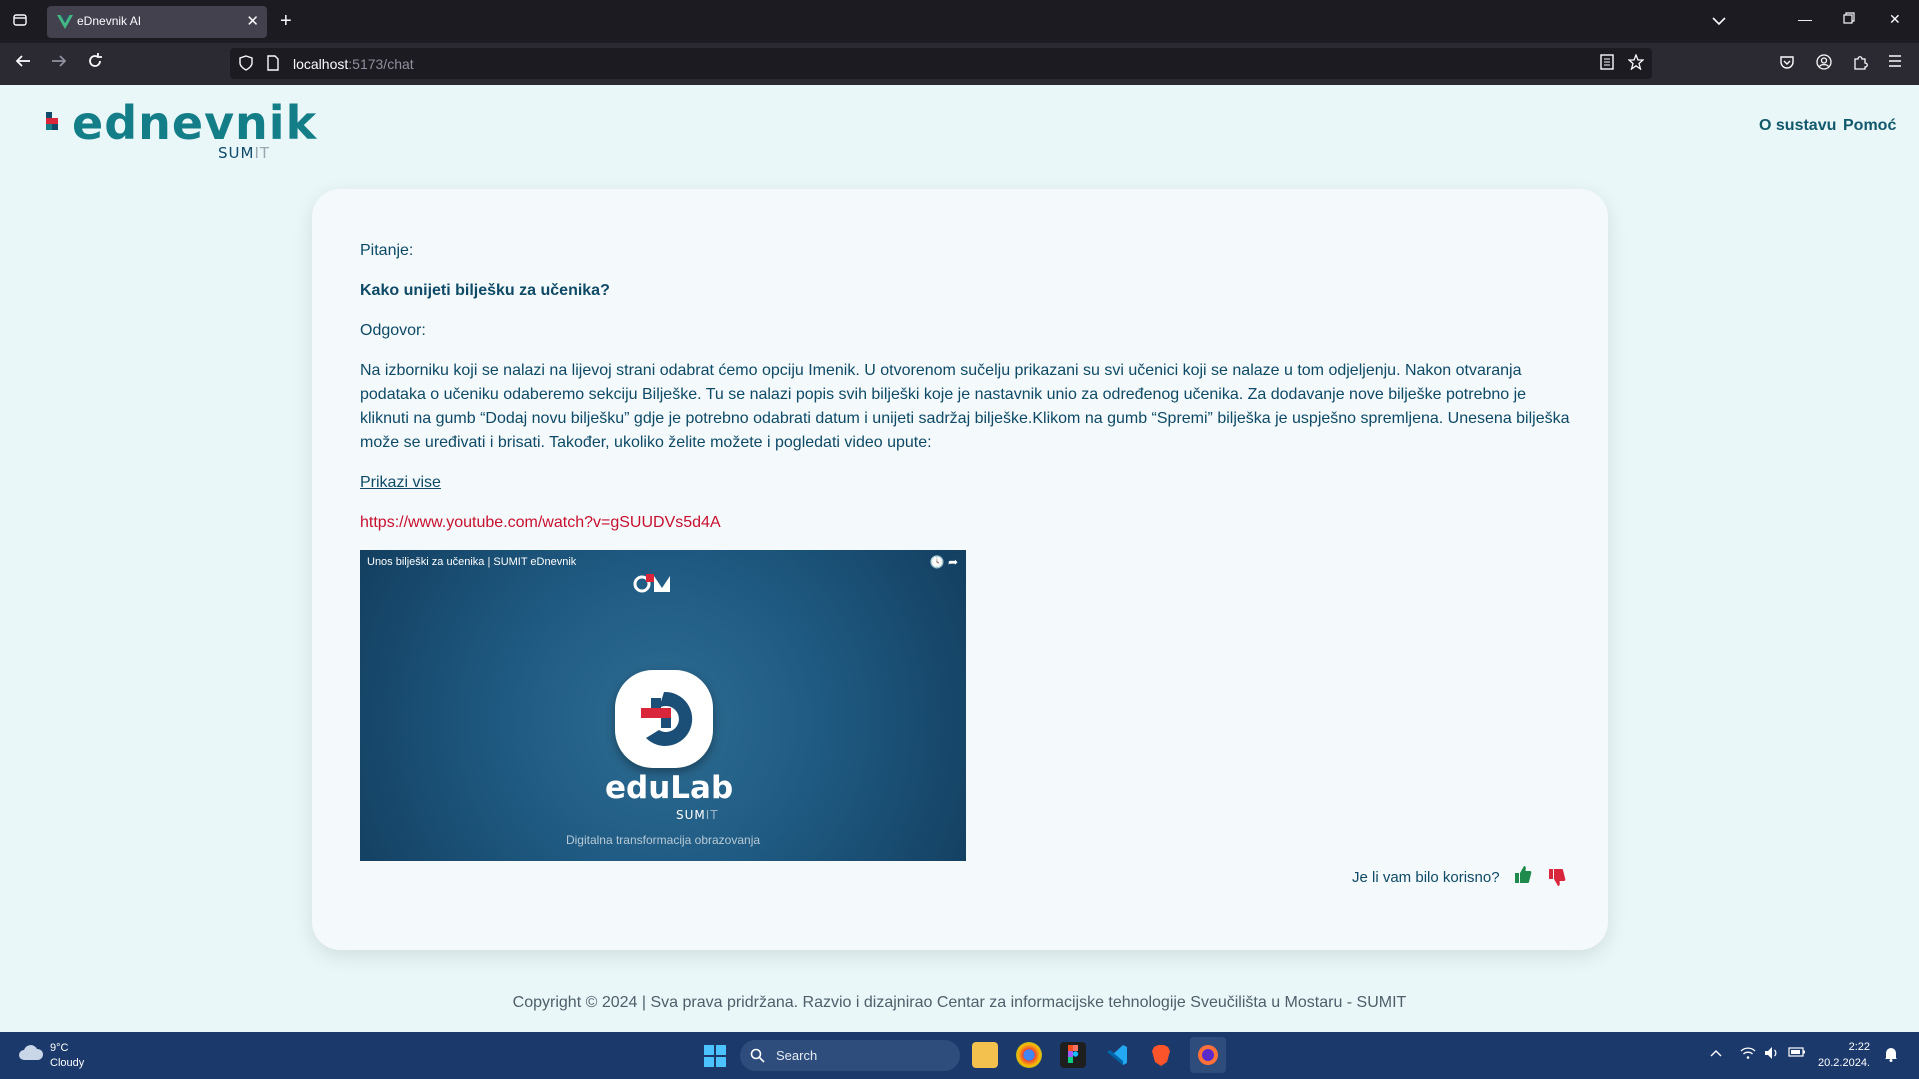  I want to click on edulab-badge, so click(664, 719).